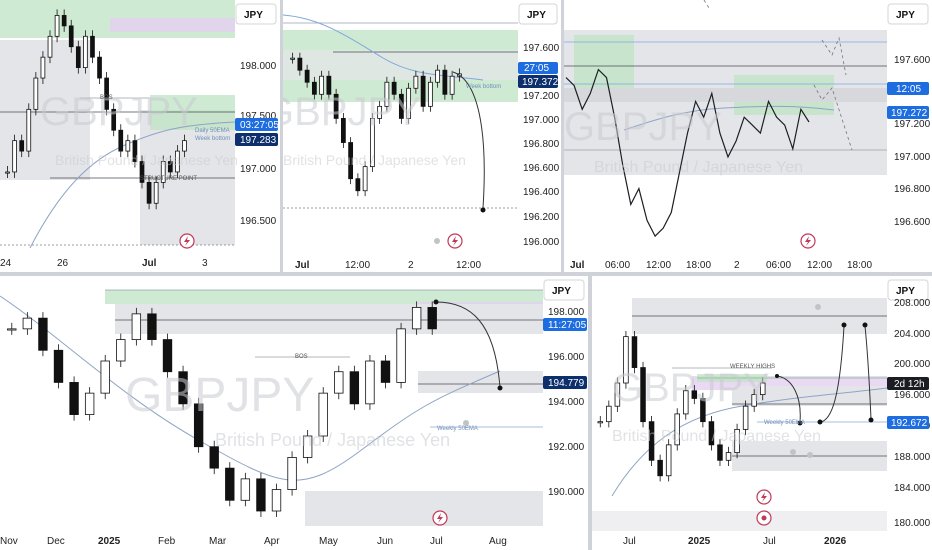 Image resolution: width=932 pixels, height=550 pixels. Describe the element at coordinates (905, 291) in the screenshot. I see `currency-label-p5: JPY` at that location.